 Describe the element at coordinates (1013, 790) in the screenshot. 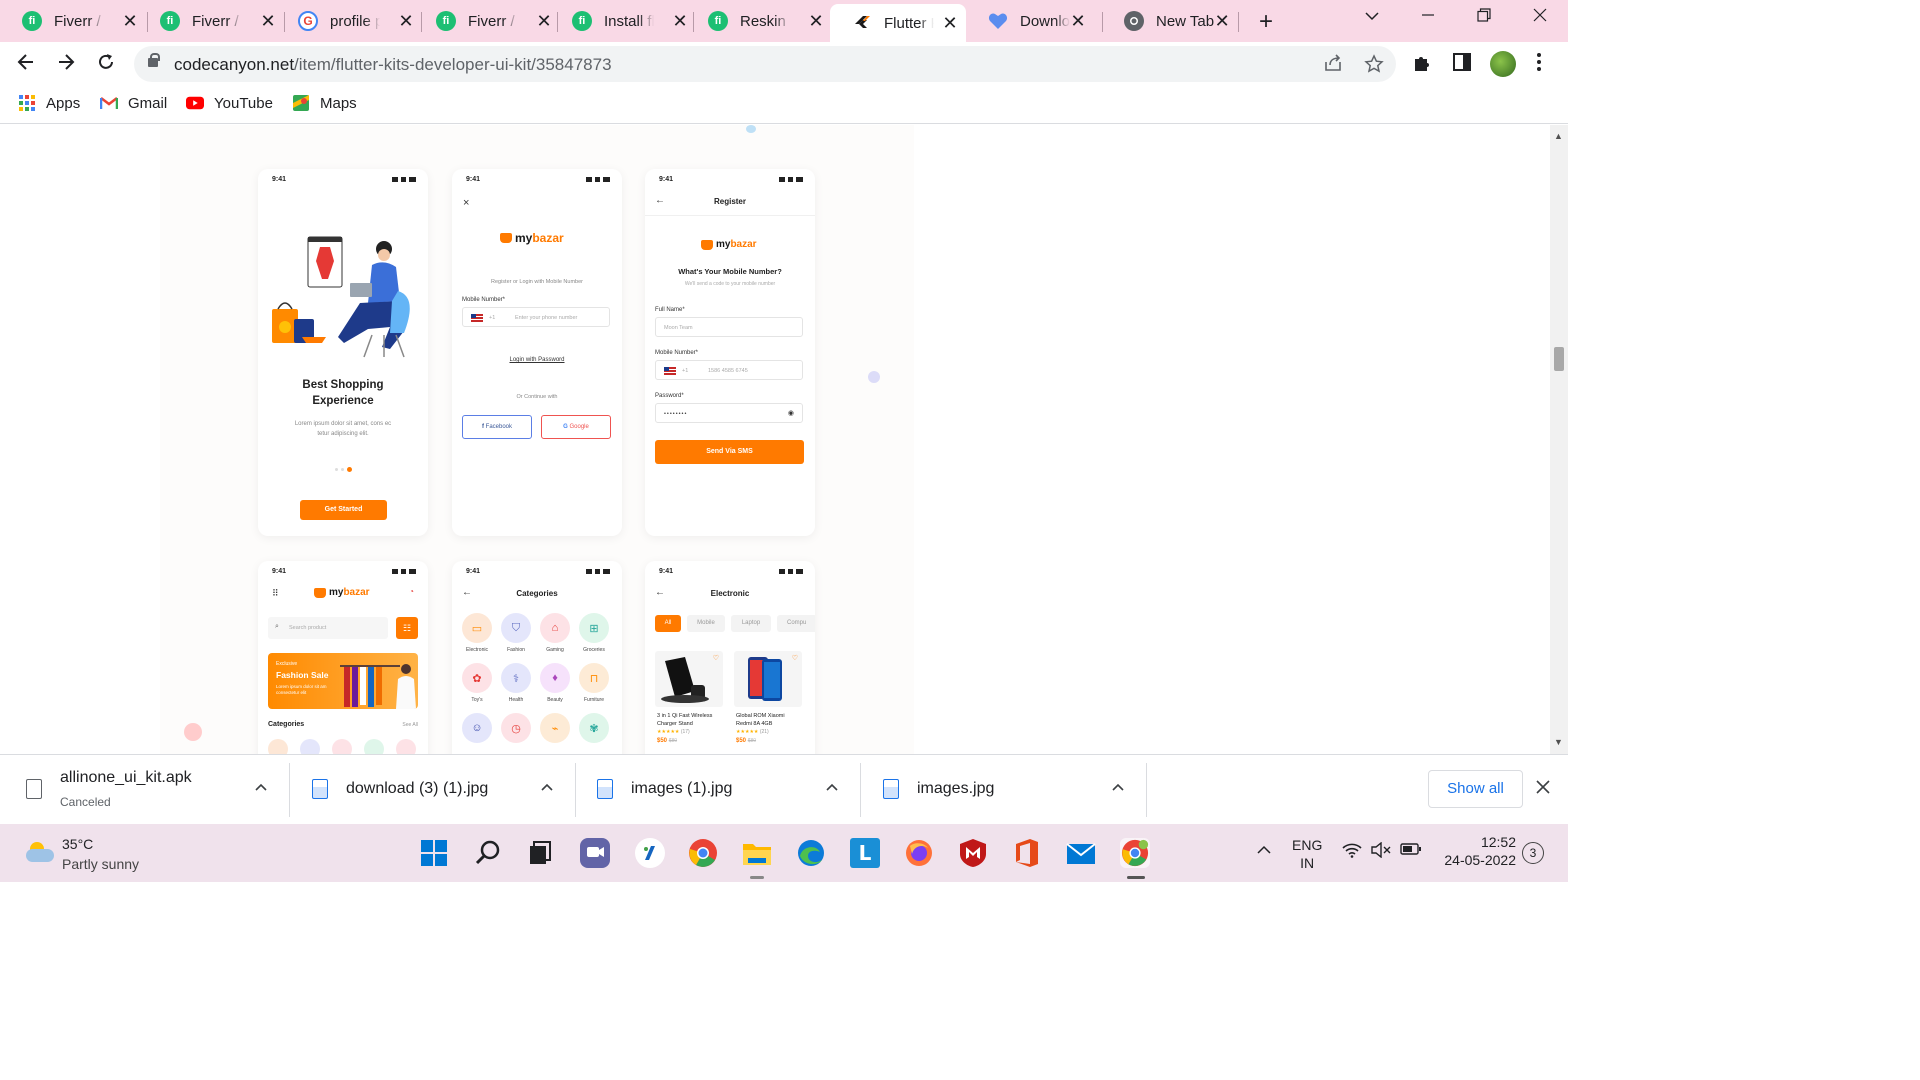

I see `download-item: images.jpg` at that location.